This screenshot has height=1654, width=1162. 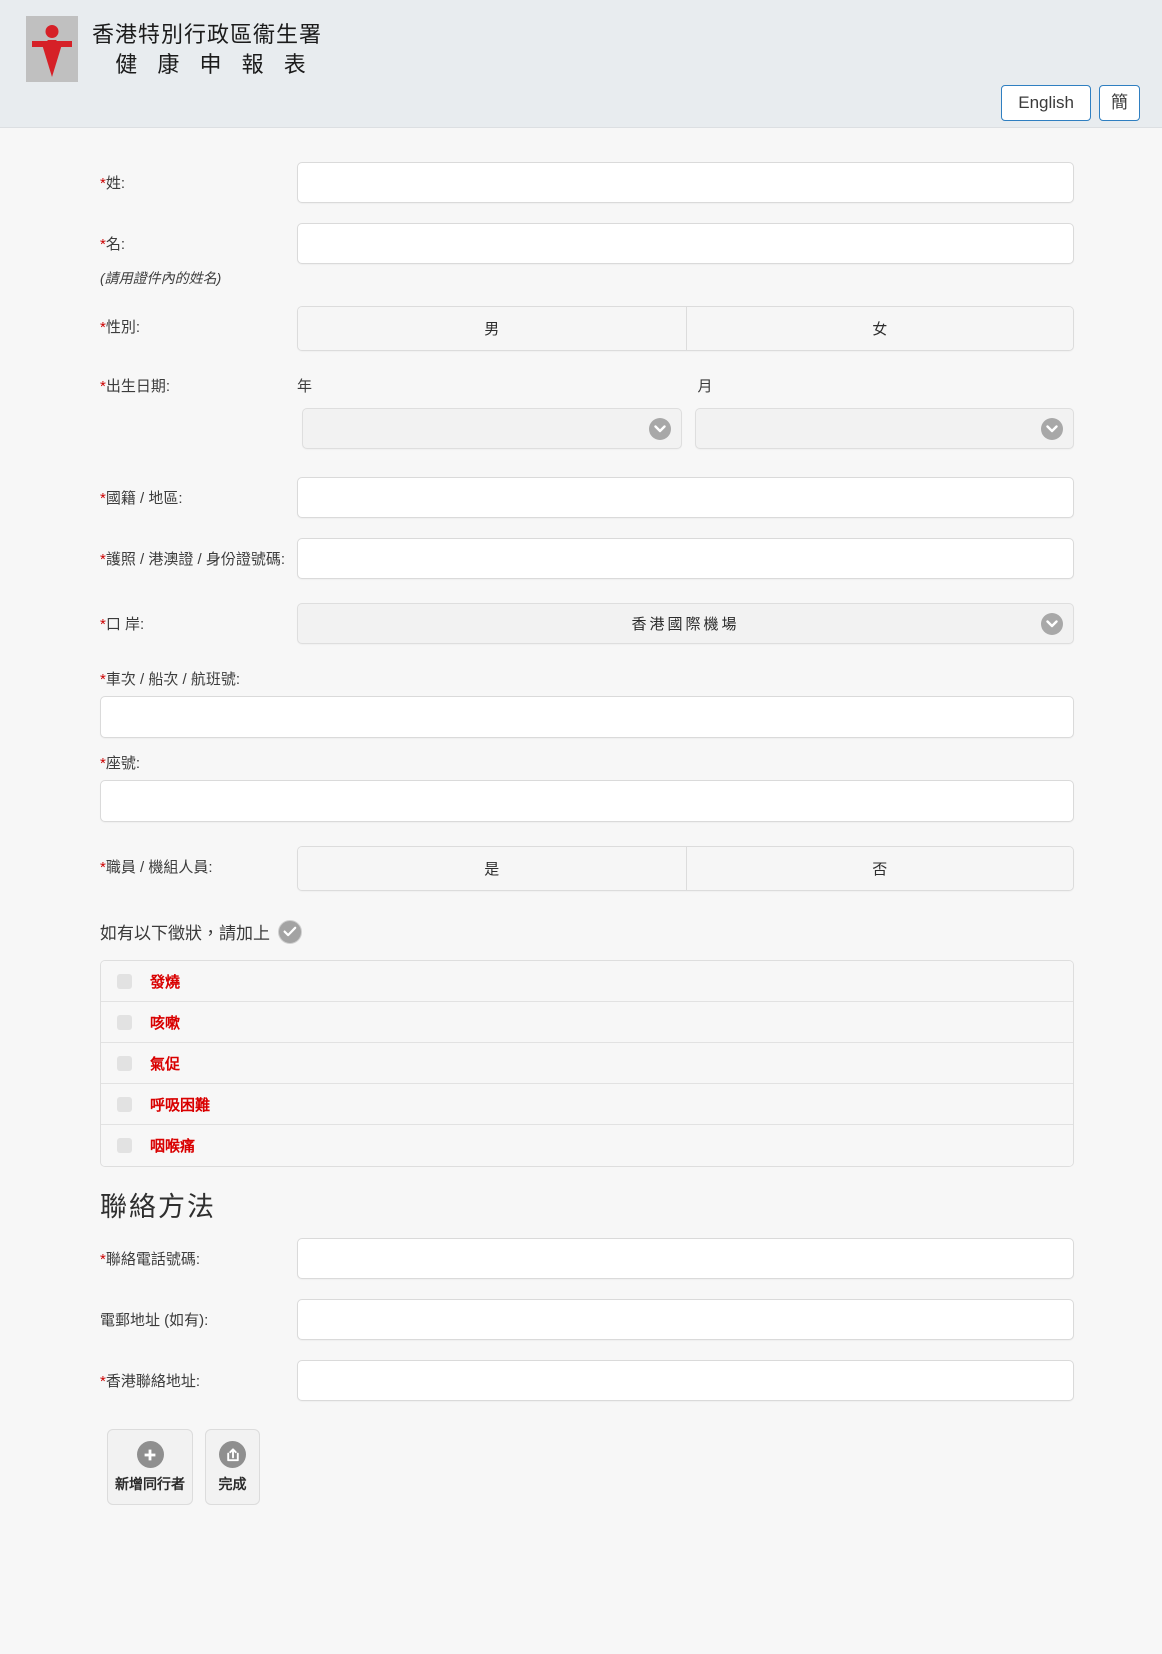 I want to click on symptom-item: 呼吸困難, so click(x=587, y=1105).